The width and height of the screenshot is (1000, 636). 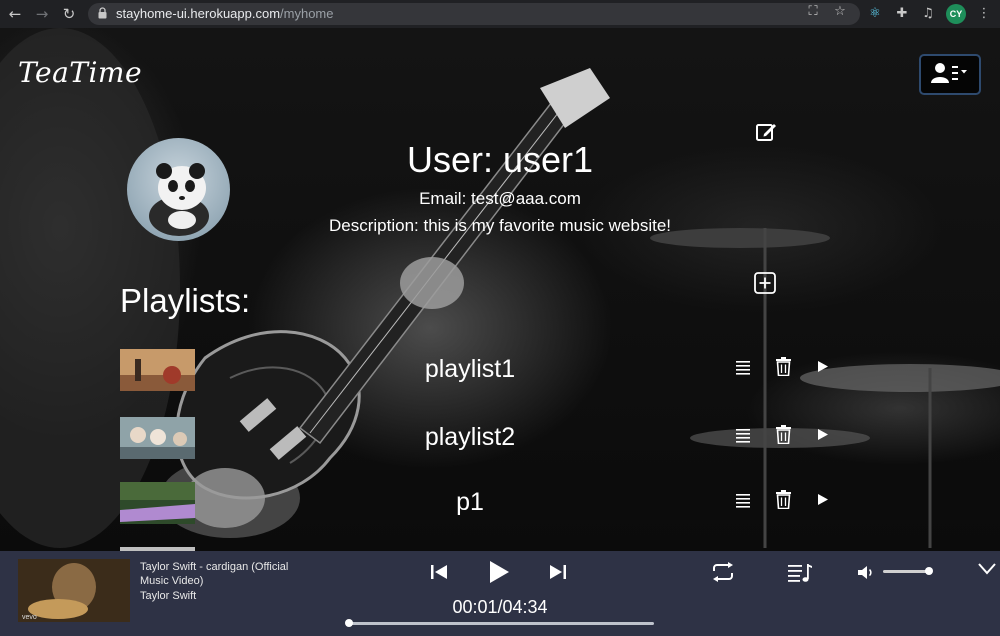 I want to click on chevron-down-icon, so click(x=987, y=569).